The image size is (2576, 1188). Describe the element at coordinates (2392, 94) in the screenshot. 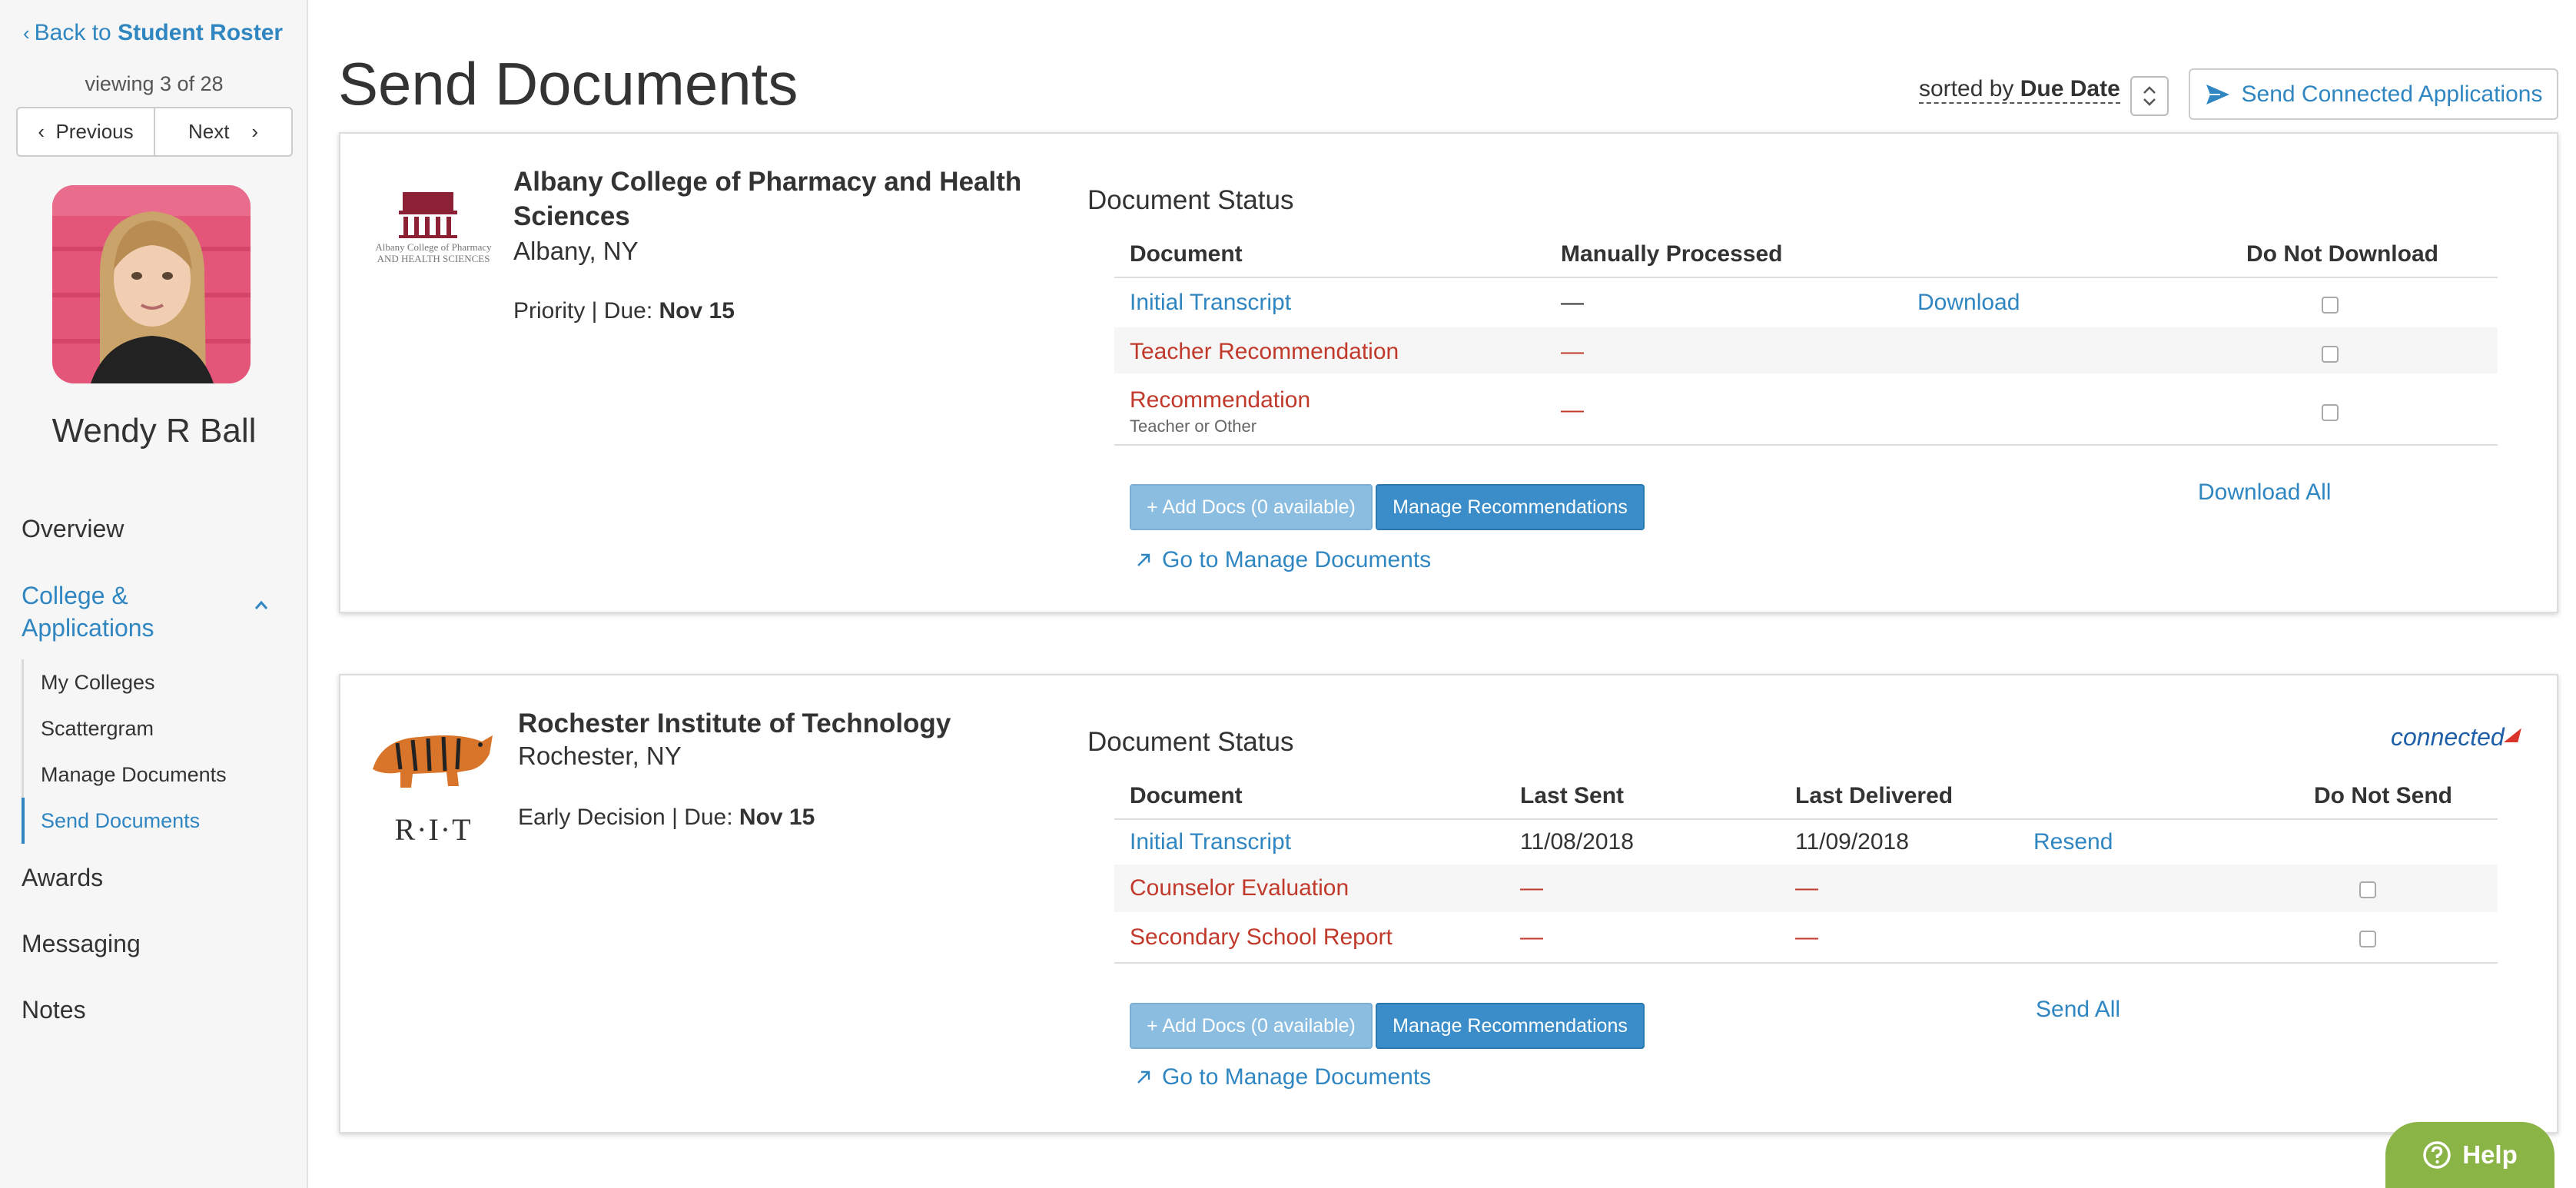

I see `send-connected-label: Send Connected Applications` at that location.